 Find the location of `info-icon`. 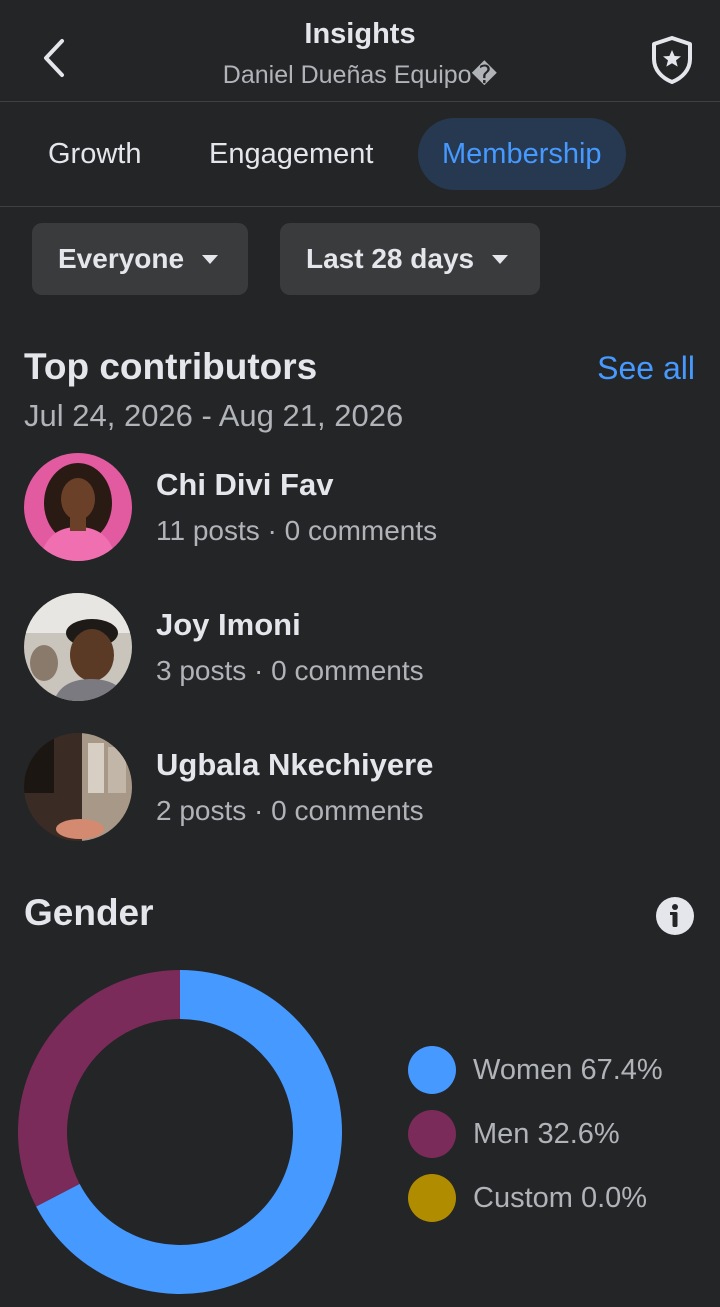

info-icon is located at coordinates (675, 916).